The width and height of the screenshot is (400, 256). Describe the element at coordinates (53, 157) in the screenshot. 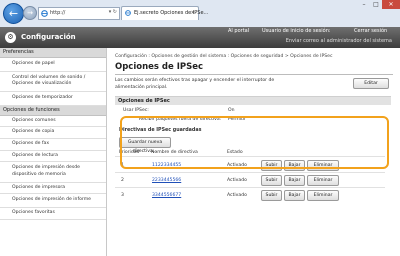

I see `sidebar-item-scan: Opciones de lectura` at that location.